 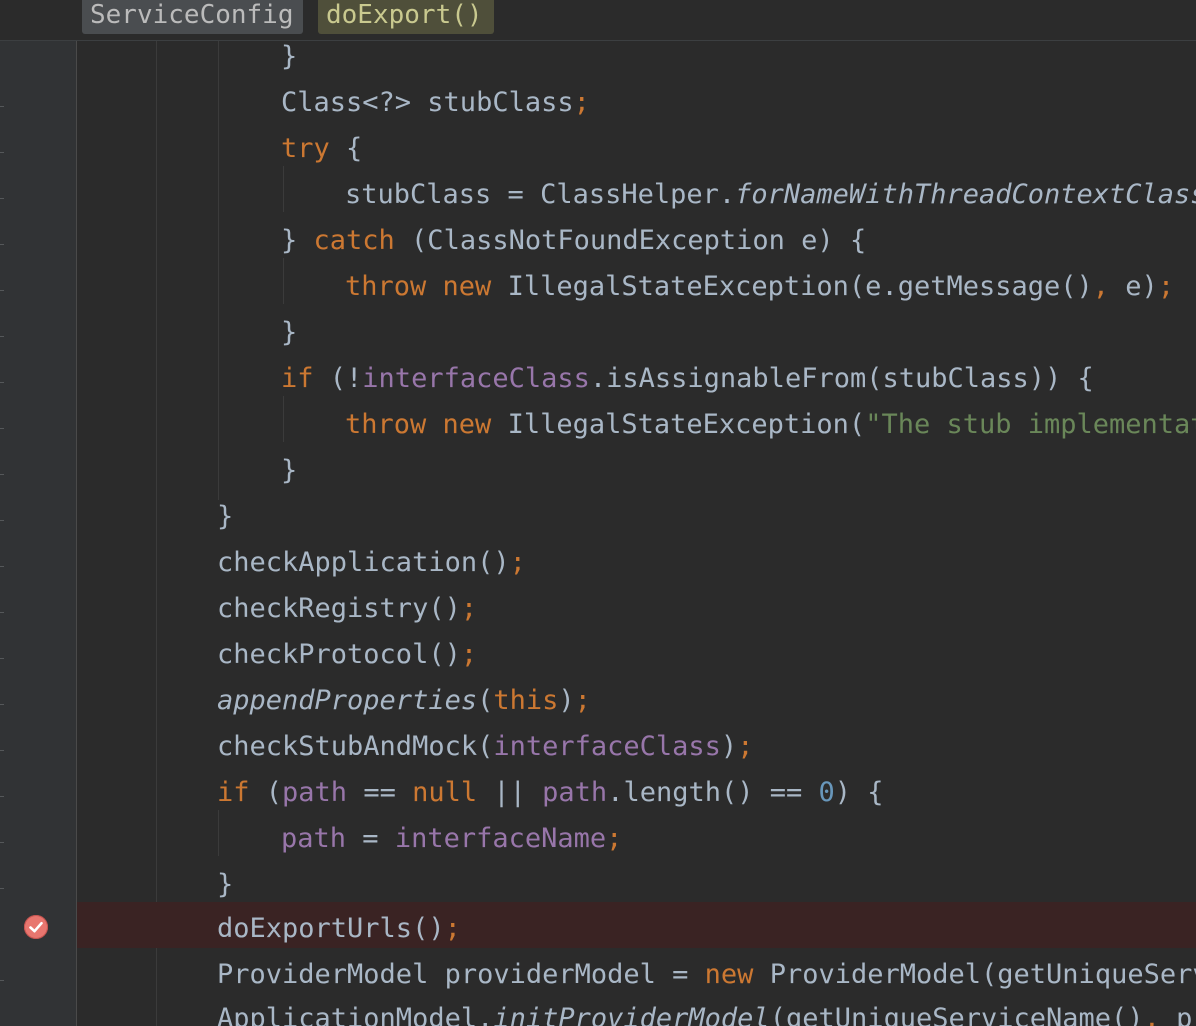 I want to click on code-token: IllegalStateException(e.getMessage(), so click(x=792, y=286).